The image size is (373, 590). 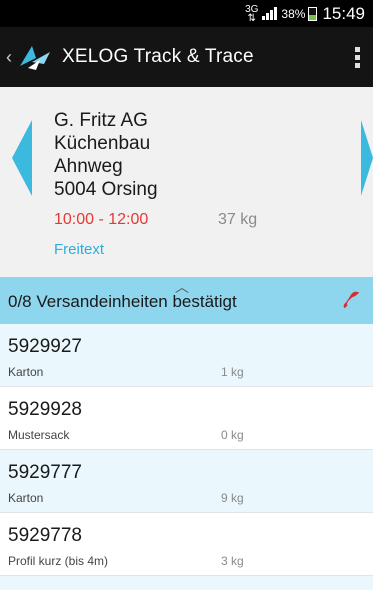 I want to click on unit-type: Profil kurz (bis 4m), so click(x=58, y=561).